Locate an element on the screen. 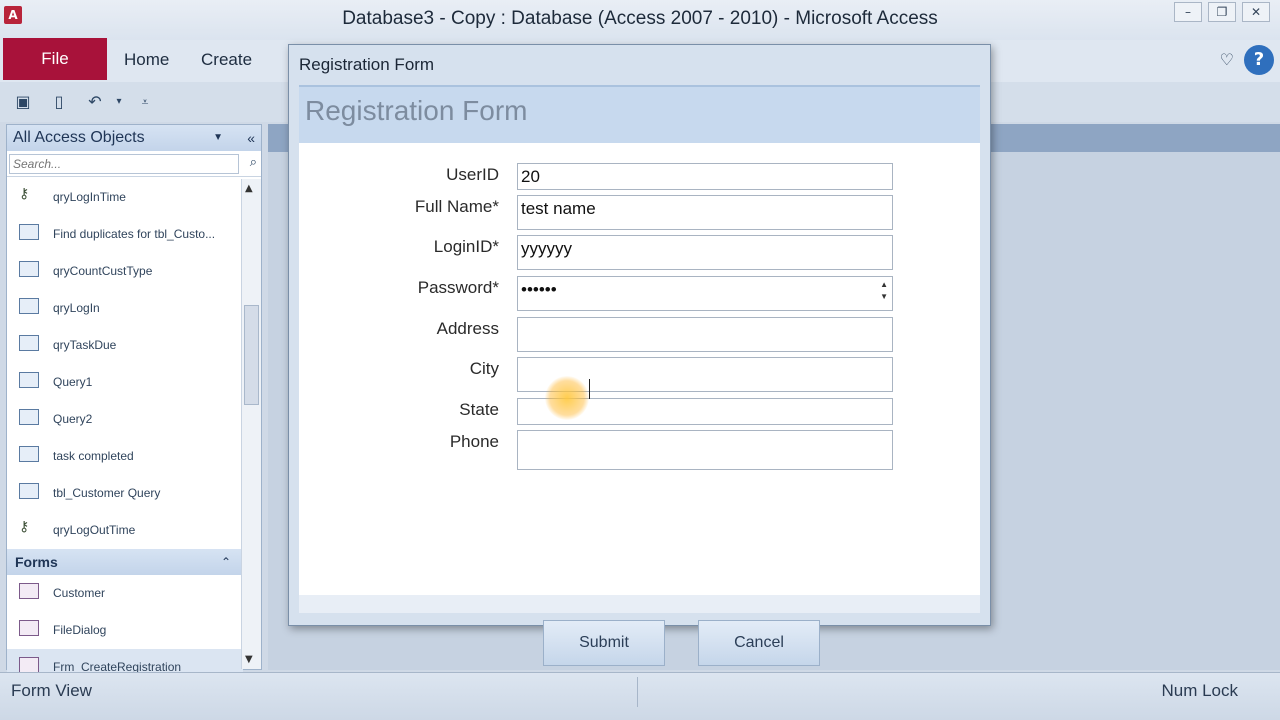 This screenshot has height=720, width=1280. address-label: Address is located at coordinates (467, 328).